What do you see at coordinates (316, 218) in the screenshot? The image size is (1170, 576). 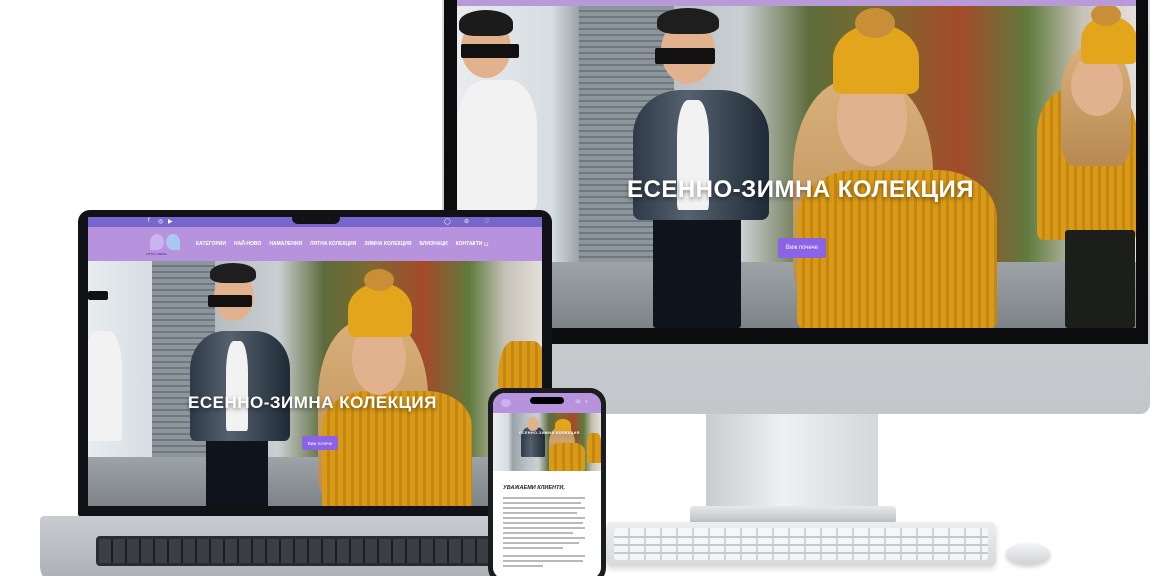 I see `laptop-notch` at bounding box center [316, 218].